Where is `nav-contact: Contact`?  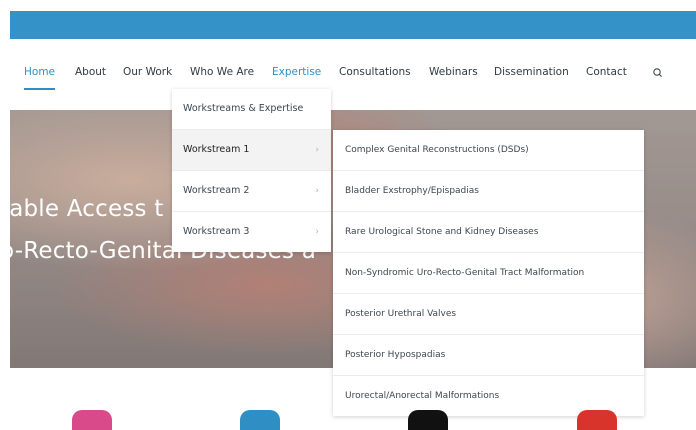
nav-contact: Contact is located at coordinates (606, 72).